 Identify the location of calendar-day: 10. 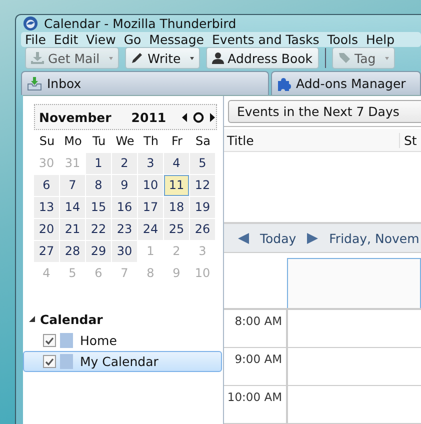
(150, 185).